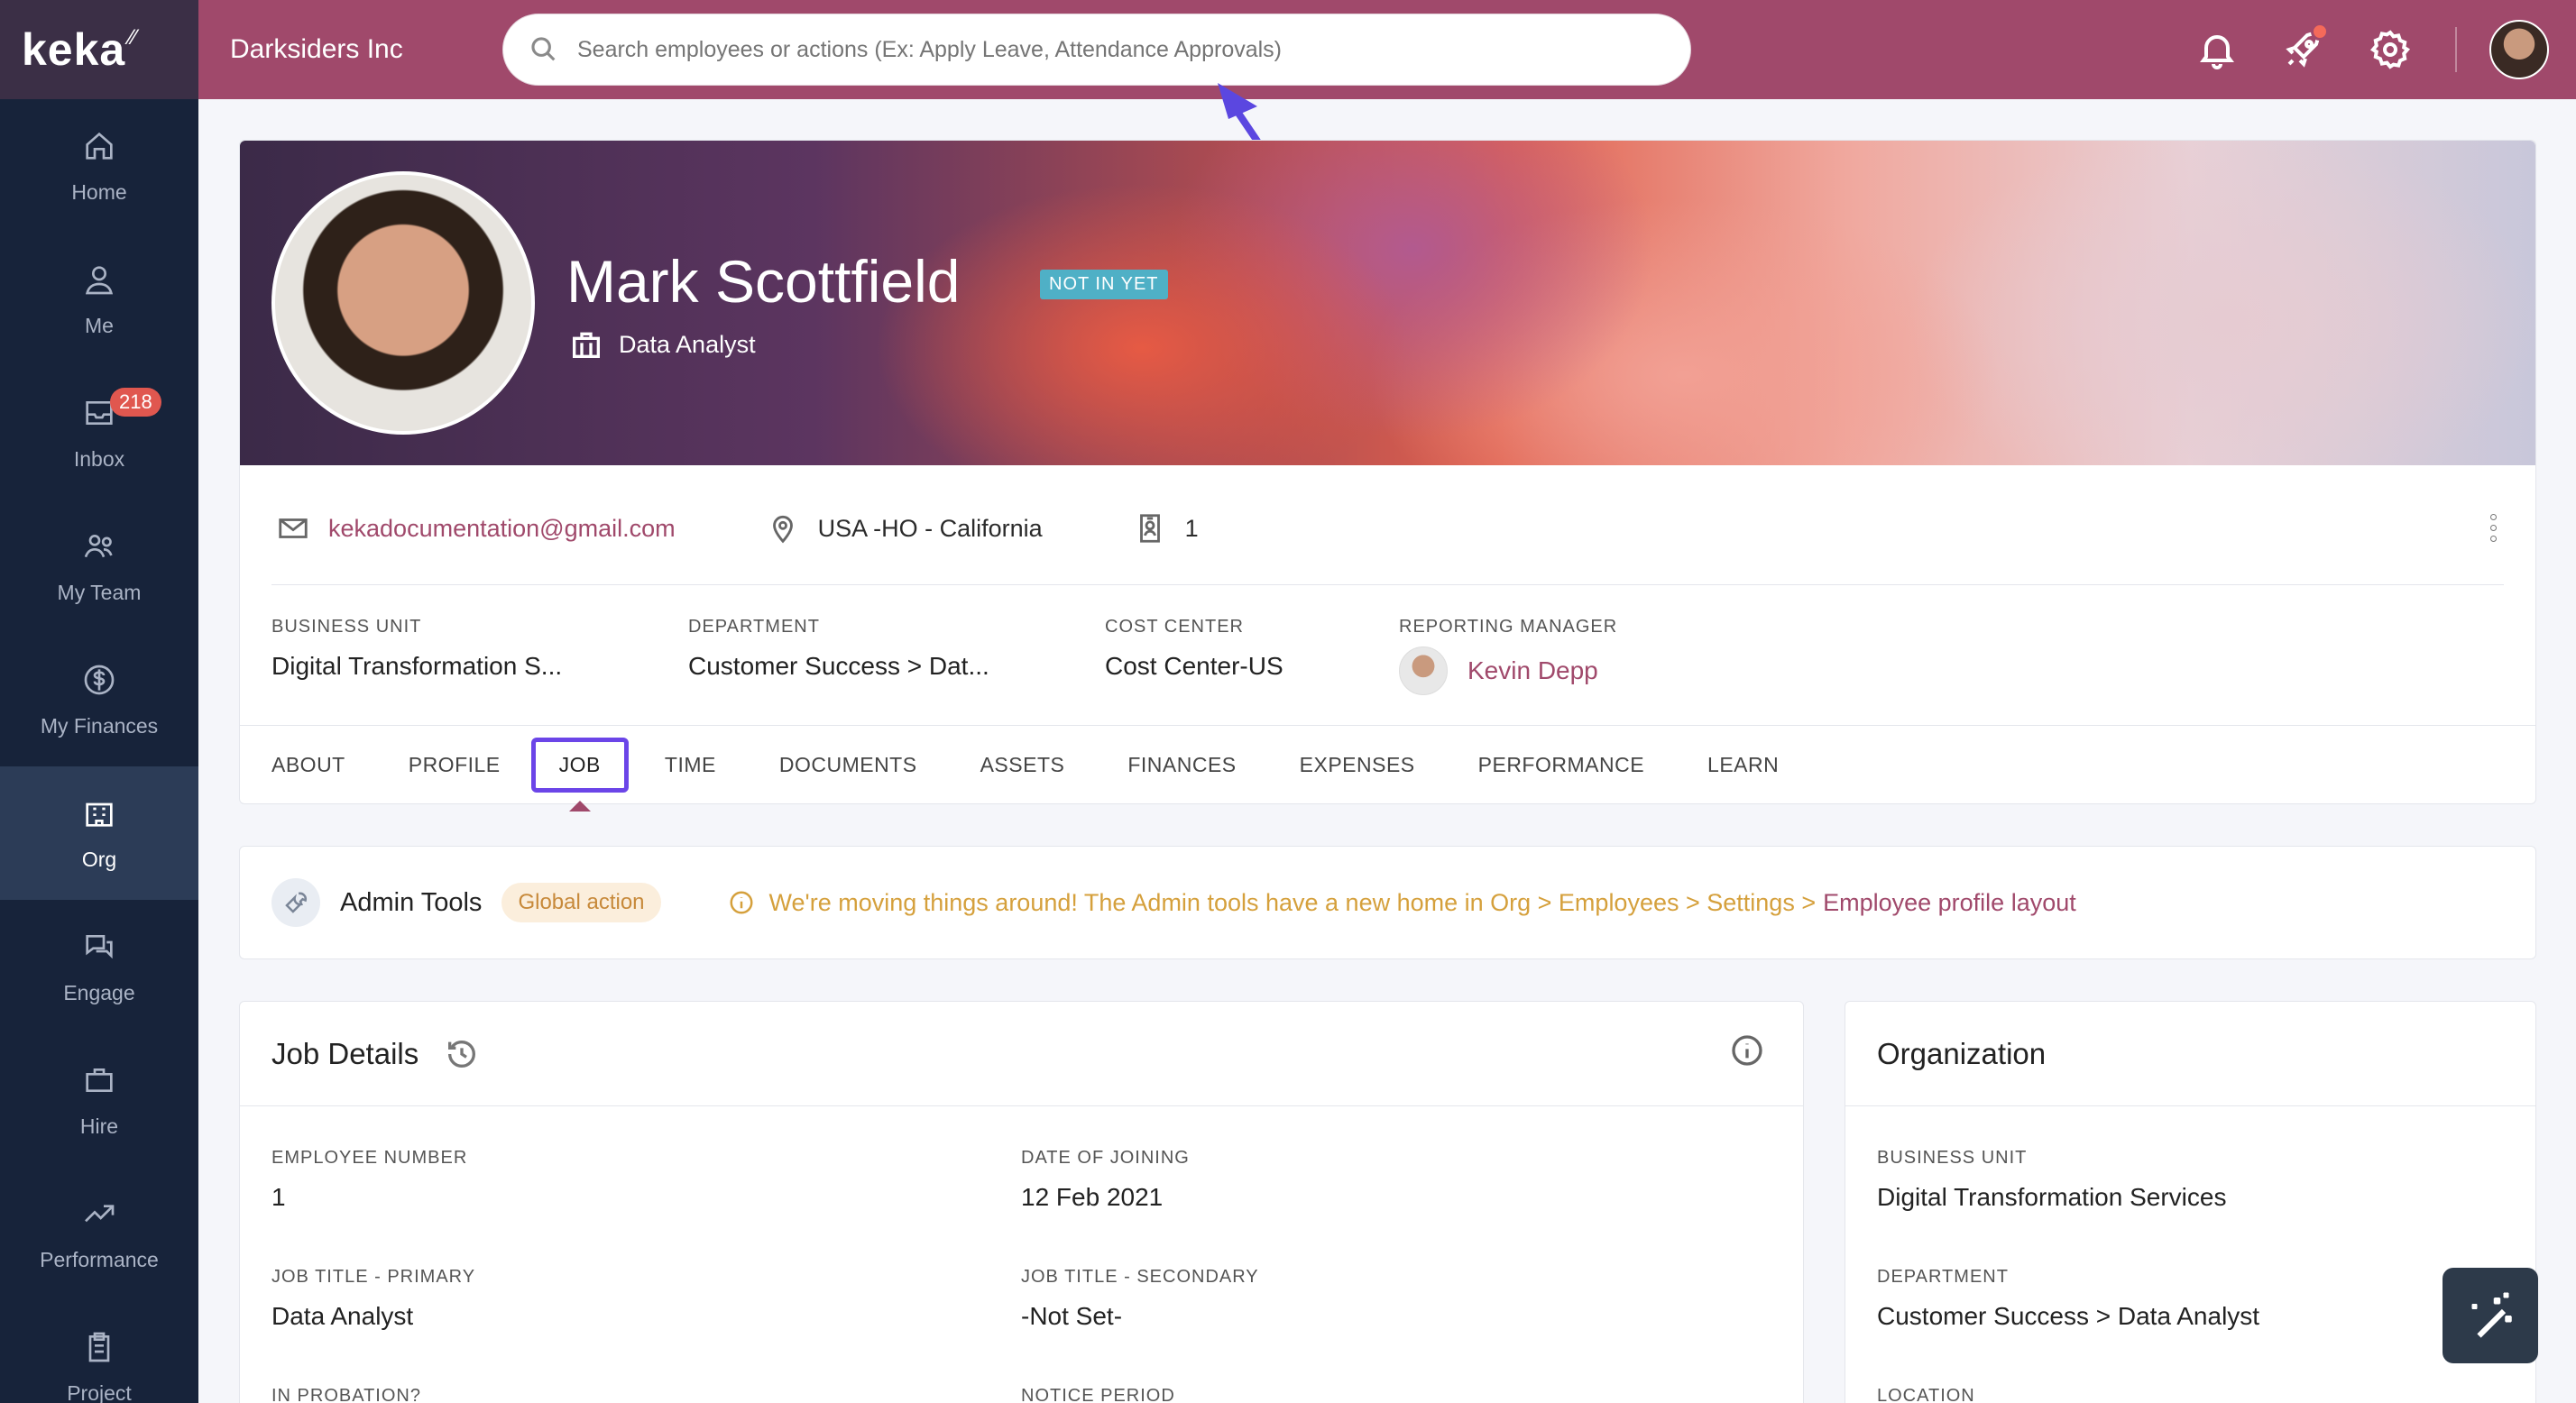 The height and width of the screenshot is (1403, 2576). What do you see at coordinates (99, 300) in the screenshot?
I see `sidebar-item-me: Me` at bounding box center [99, 300].